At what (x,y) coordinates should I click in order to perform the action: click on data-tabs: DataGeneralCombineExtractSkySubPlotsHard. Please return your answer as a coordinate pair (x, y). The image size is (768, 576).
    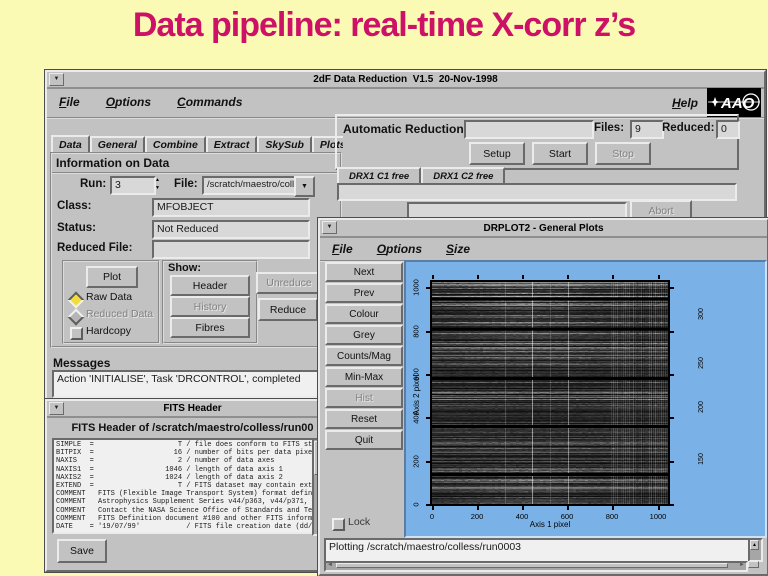
    Looking at the image, I should click on (197, 142).